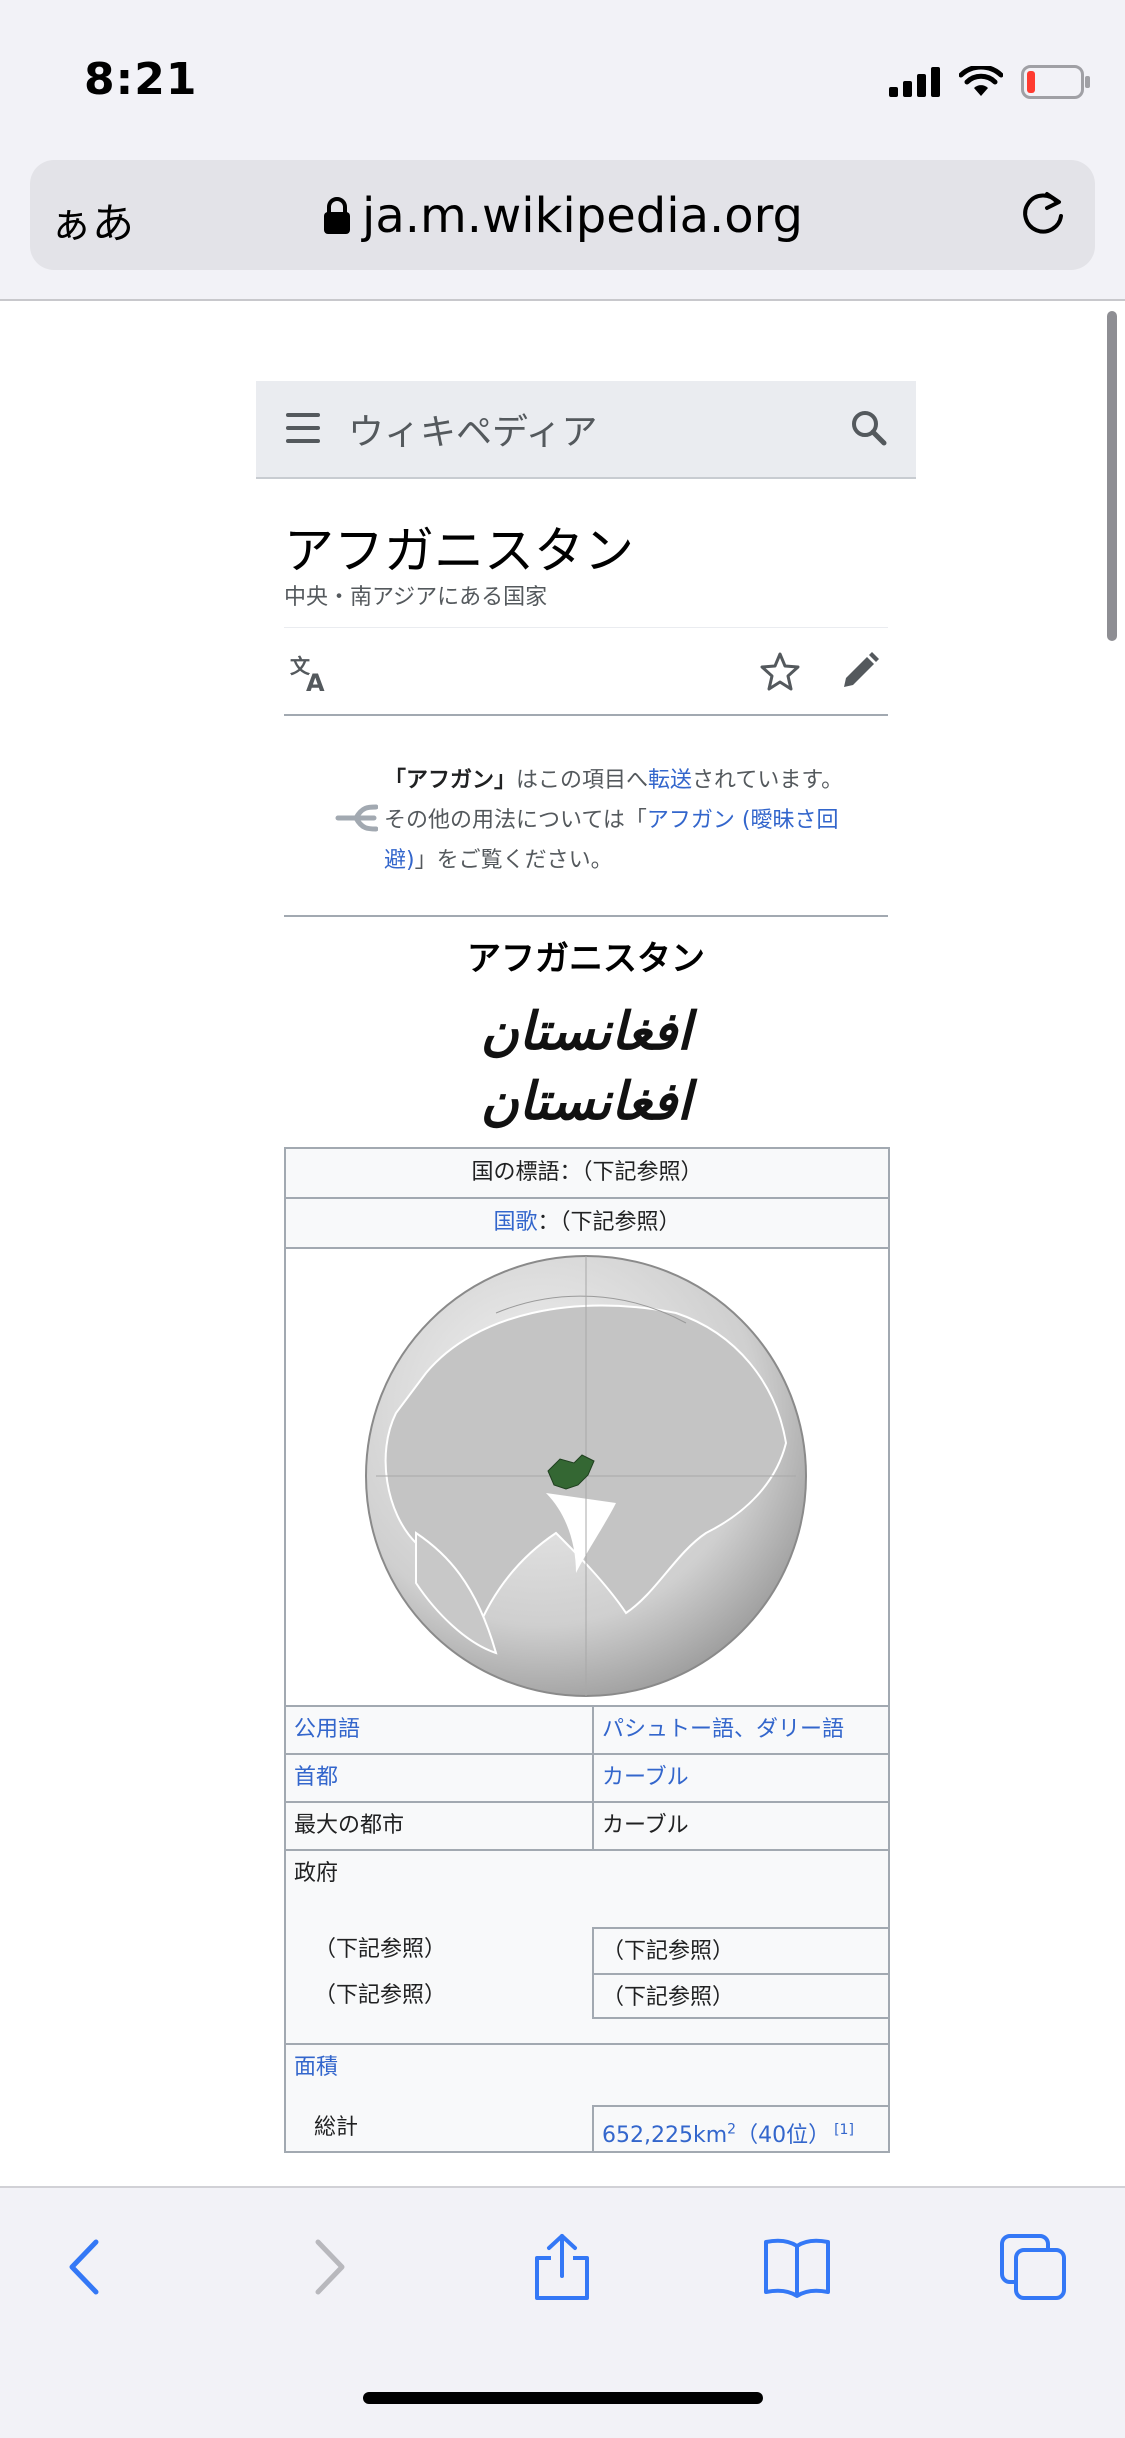 This screenshot has width=1125, height=2438. Describe the element at coordinates (844, 2130) in the screenshot. I see `reference-link: [1]` at that location.